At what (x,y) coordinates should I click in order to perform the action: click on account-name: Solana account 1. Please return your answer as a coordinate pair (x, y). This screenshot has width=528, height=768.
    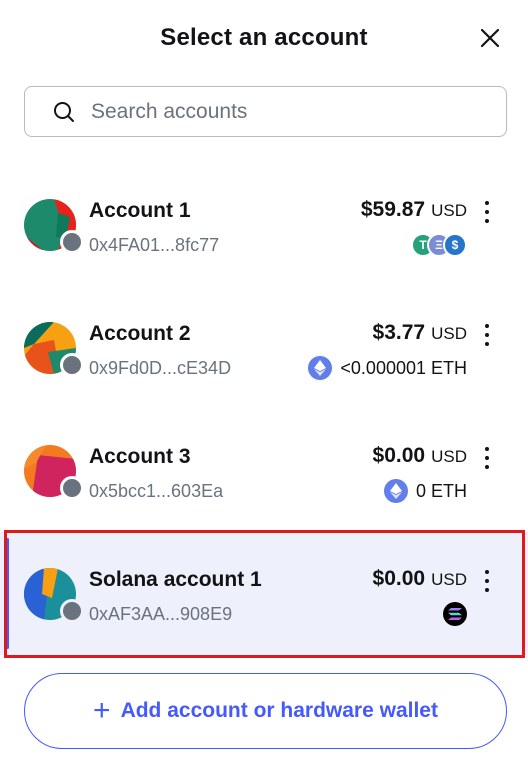
    Looking at the image, I should click on (175, 579).